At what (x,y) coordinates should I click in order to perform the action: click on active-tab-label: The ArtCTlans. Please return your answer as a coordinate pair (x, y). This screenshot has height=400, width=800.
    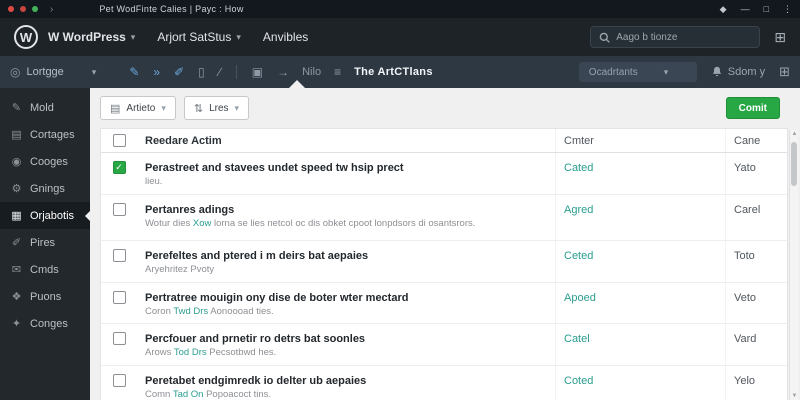
    Looking at the image, I should click on (393, 72).